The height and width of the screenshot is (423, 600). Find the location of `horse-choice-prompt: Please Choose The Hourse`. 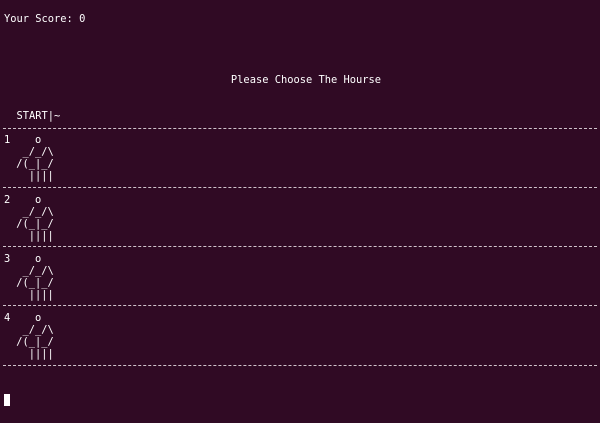

horse-choice-prompt: Please Choose The Hourse is located at coordinates (306, 80).